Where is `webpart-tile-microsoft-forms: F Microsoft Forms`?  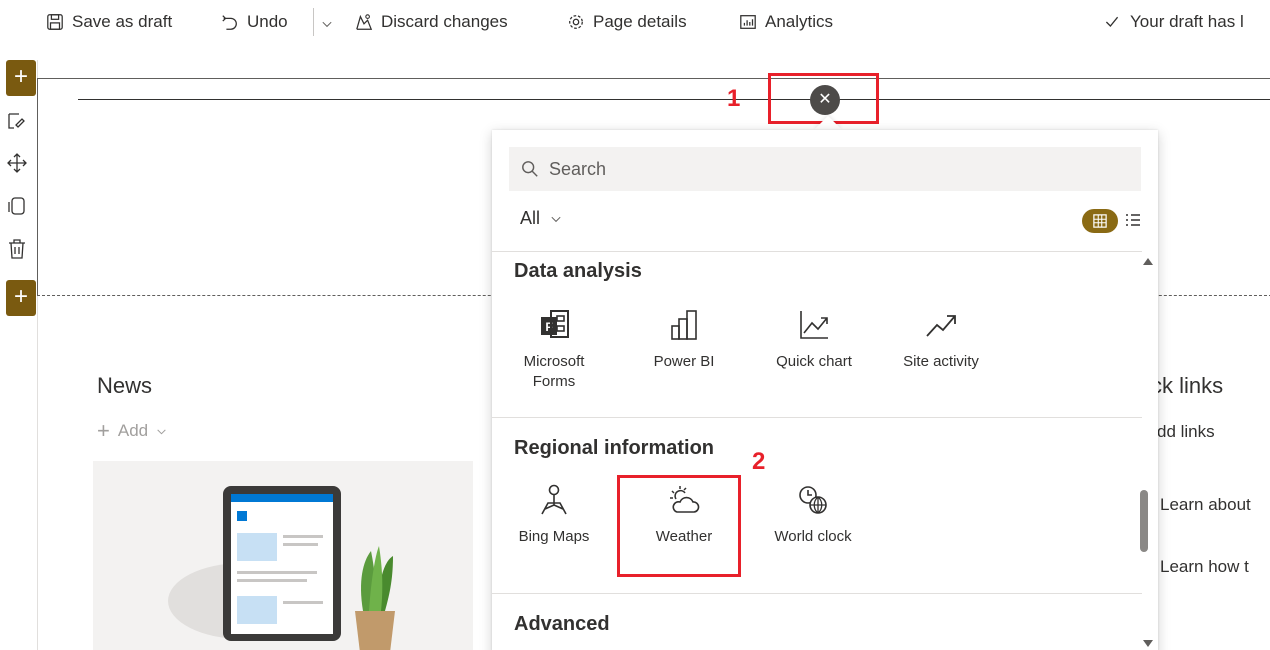
webpart-tile-microsoft-forms: F Microsoft Forms is located at coordinates (554, 346).